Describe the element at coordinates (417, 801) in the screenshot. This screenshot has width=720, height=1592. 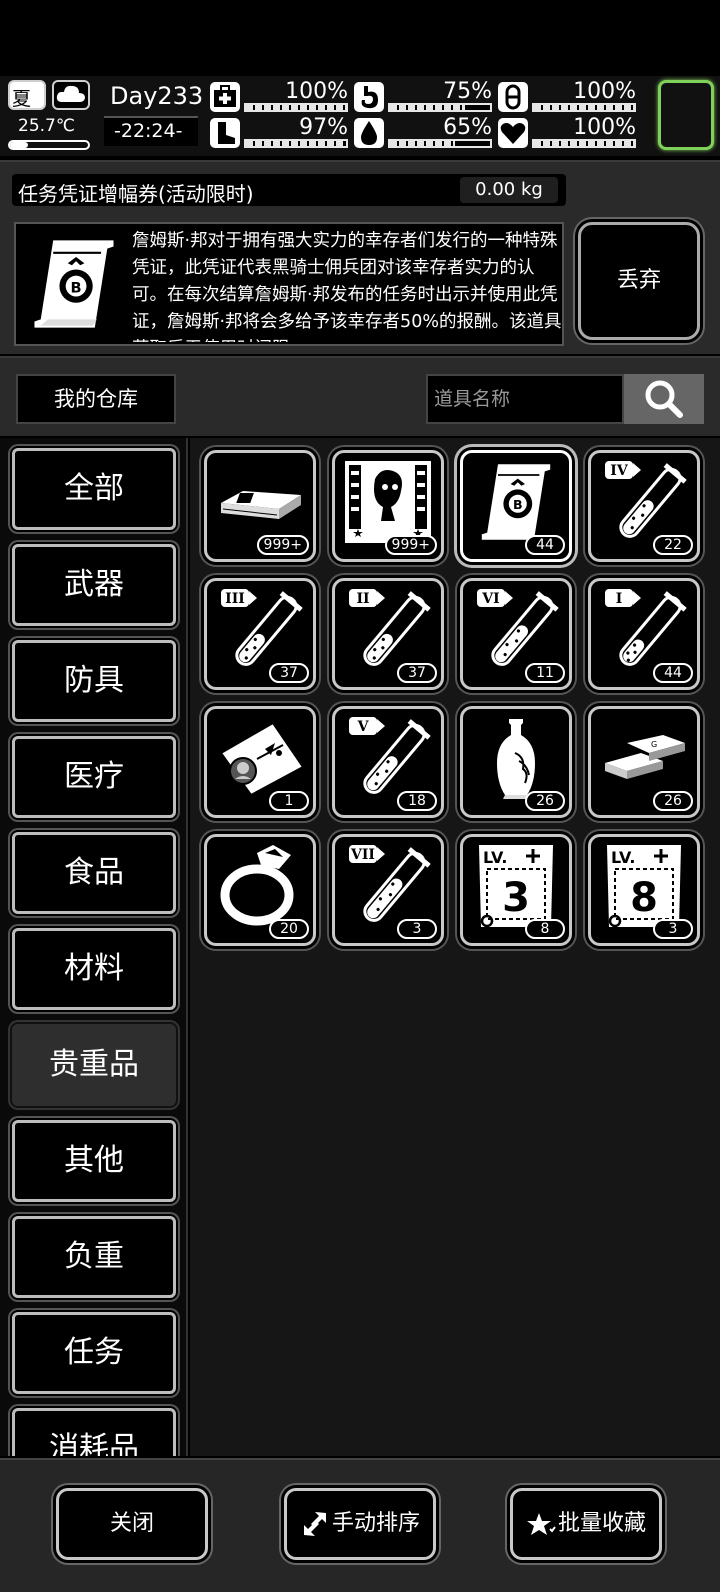
I see `item-count: 18` at that location.